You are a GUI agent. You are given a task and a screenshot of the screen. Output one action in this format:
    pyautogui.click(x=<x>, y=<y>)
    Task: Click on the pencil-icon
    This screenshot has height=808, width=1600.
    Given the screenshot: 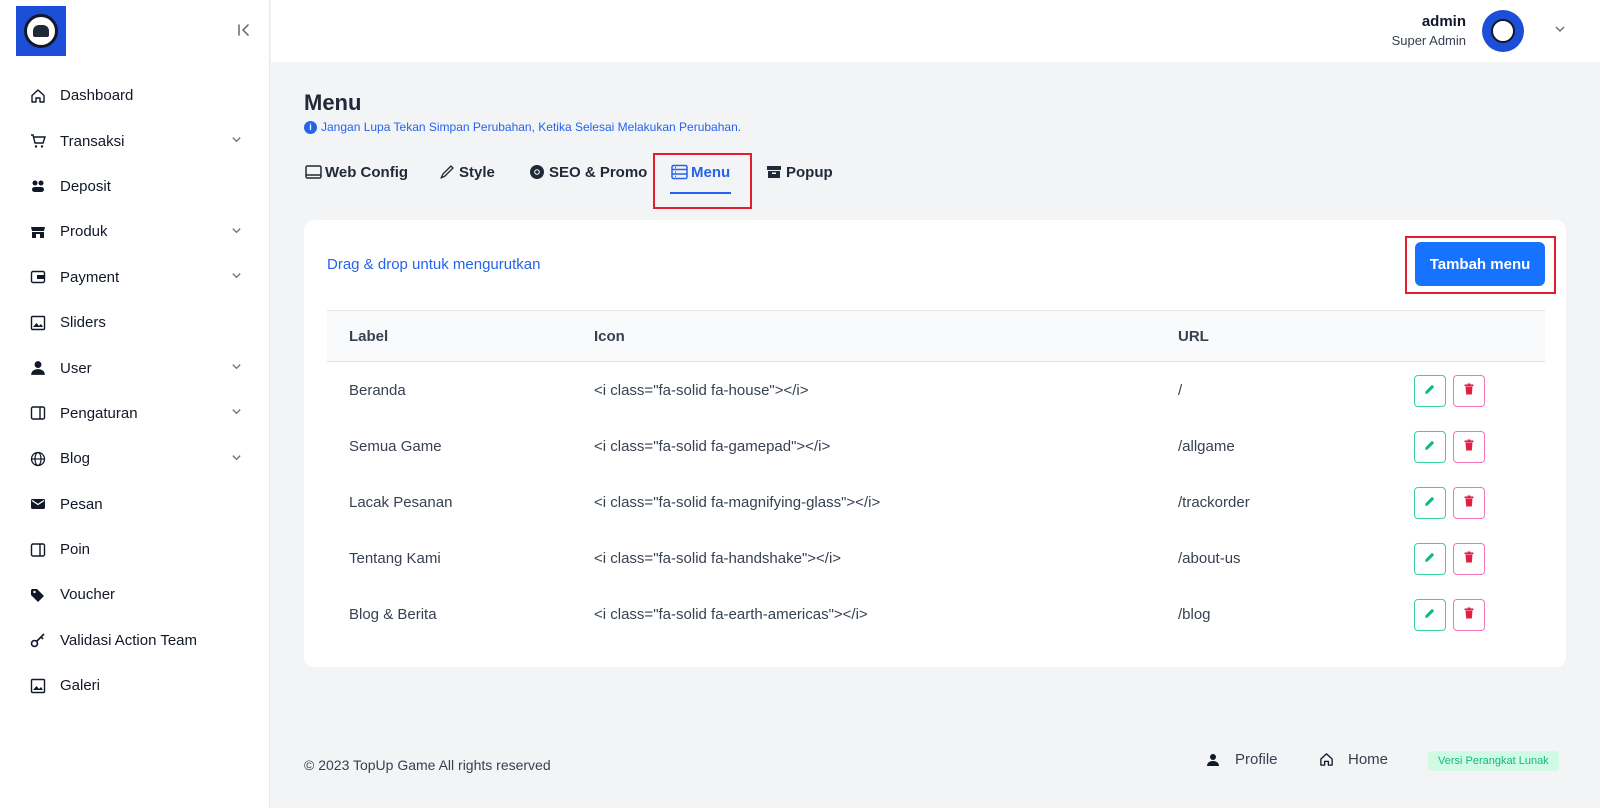 What is the action you would take?
    pyautogui.click(x=1430, y=503)
    